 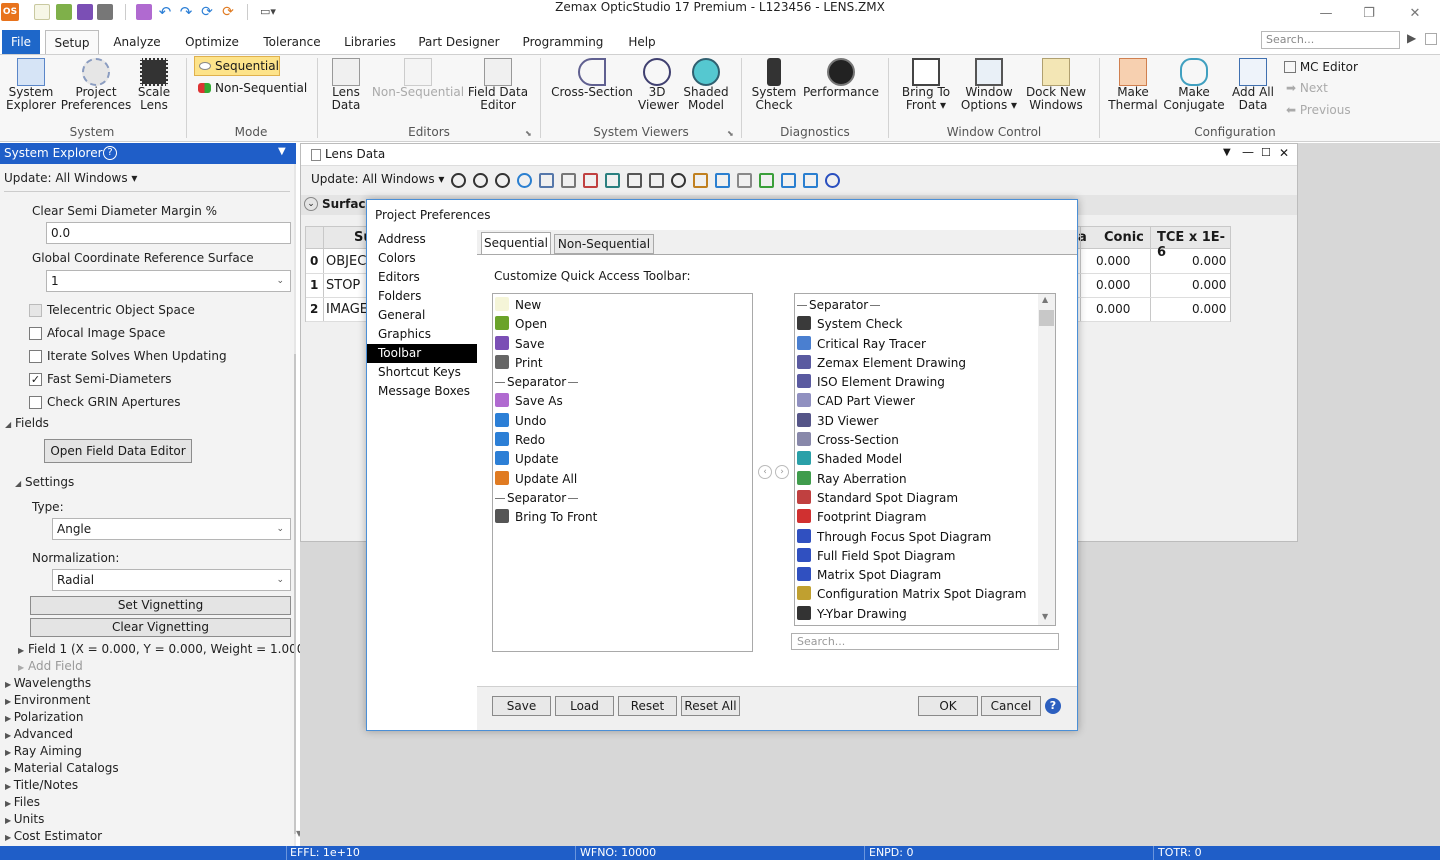 I want to click on insert-icon, so click(x=612, y=180).